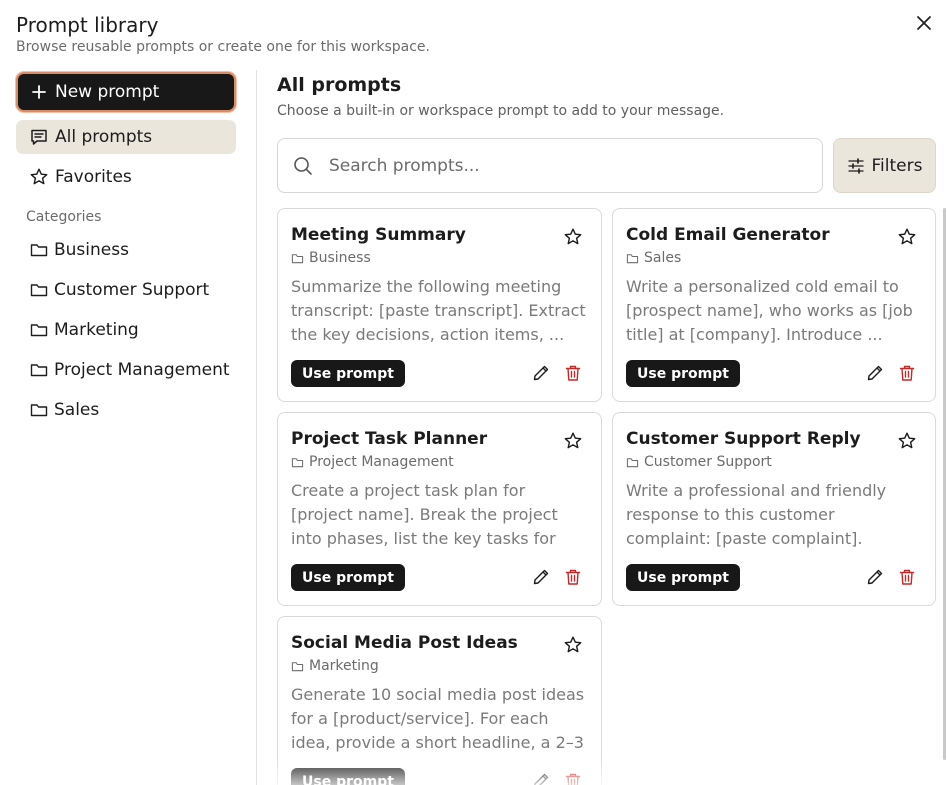  Describe the element at coordinates (774, 462) in the screenshot. I see `prompt-category: Customer Support` at that location.